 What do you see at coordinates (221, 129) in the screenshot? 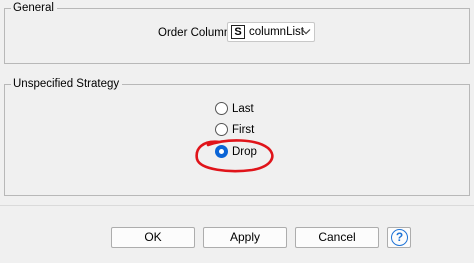
I see `radio-button-first` at bounding box center [221, 129].